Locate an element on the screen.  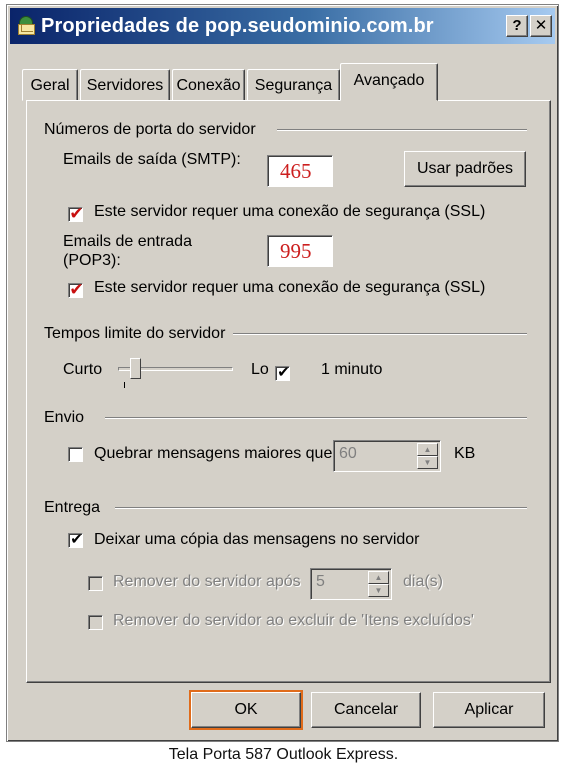
remove-after-stepper: 5 ▲ ▼ is located at coordinates (351, 584).